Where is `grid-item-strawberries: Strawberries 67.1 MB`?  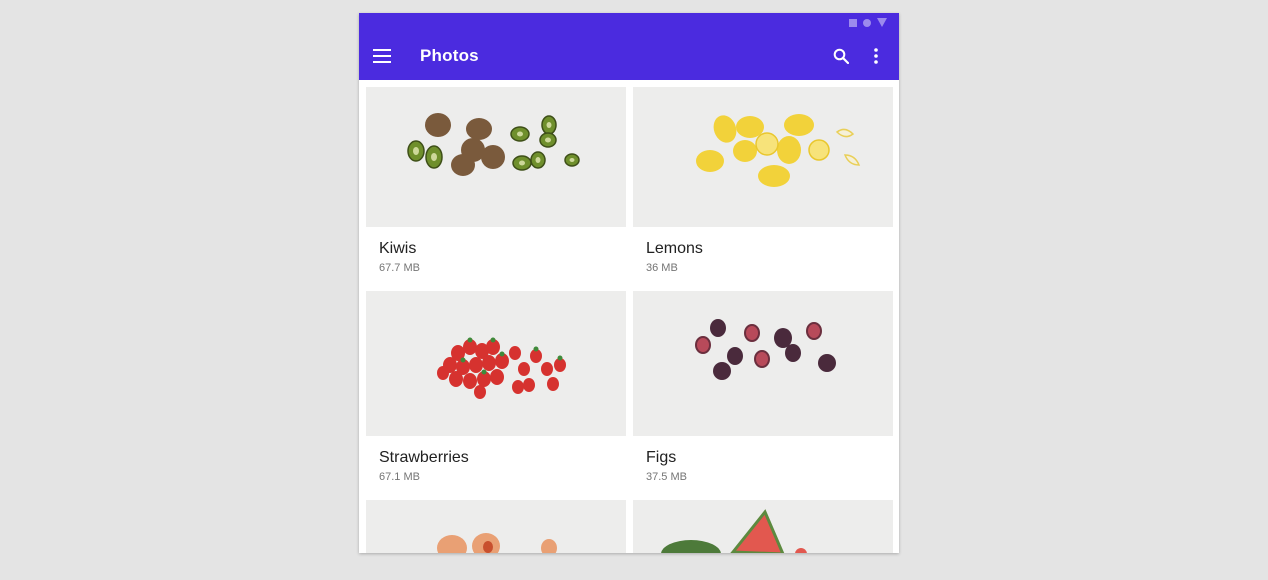 grid-item-strawberries: Strawberries 67.1 MB is located at coordinates (496, 387).